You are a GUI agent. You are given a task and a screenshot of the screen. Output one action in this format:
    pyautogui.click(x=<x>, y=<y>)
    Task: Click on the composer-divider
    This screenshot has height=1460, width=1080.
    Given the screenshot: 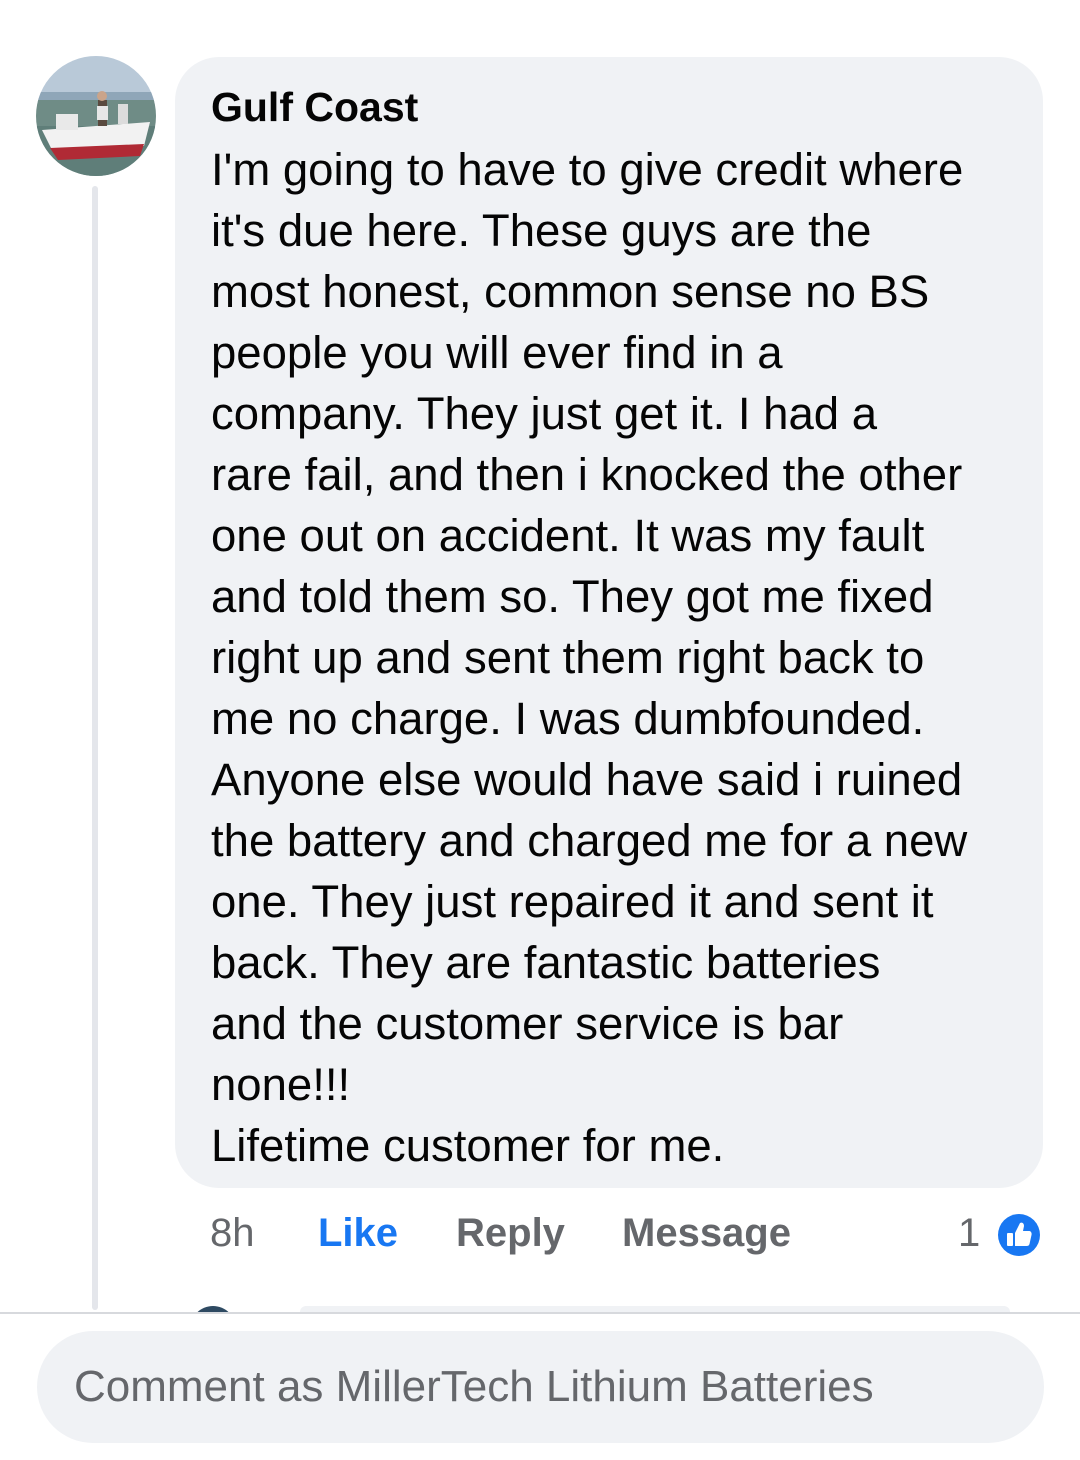 What is the action you would take?
    pyautogui.click(x=540, y=1313)
    